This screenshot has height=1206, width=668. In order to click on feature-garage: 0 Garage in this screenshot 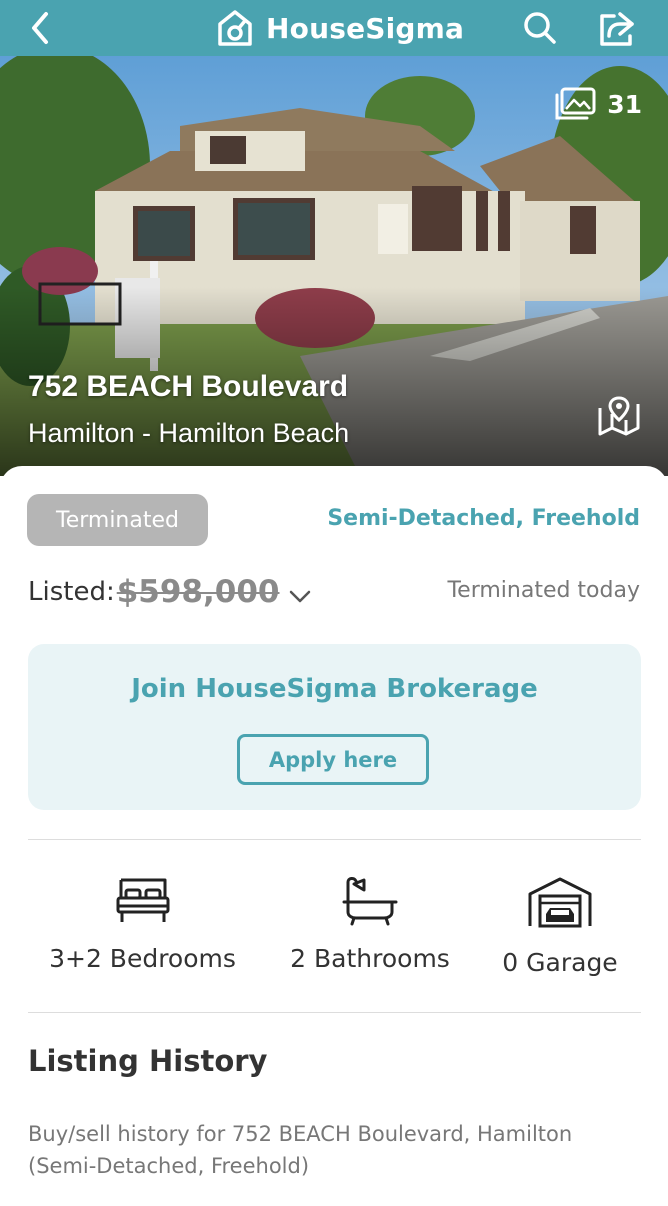, I will do `click(560, 926)`.